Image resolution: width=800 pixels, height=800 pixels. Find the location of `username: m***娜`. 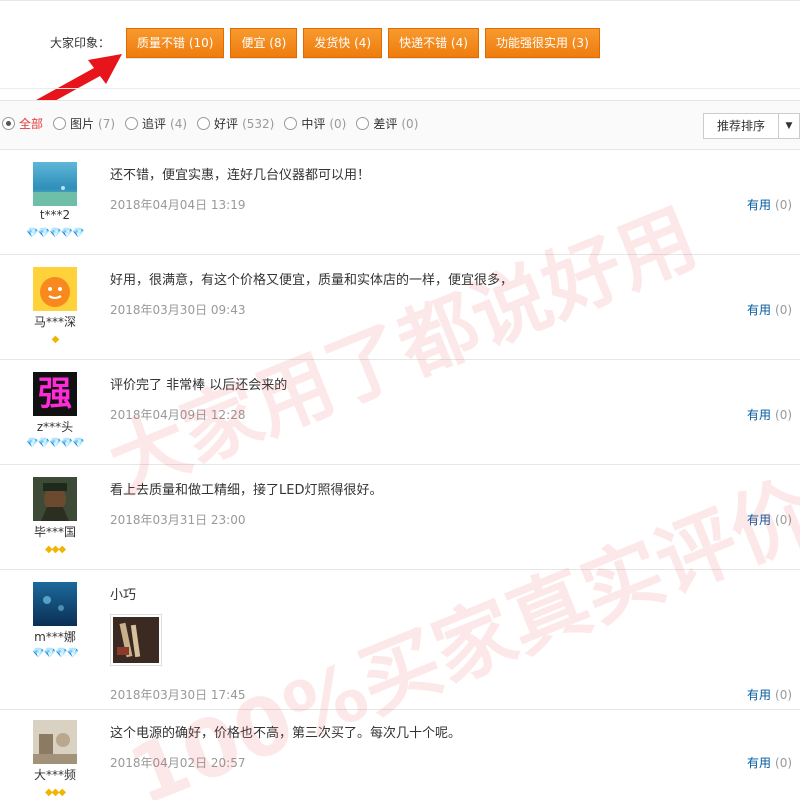

username: m***娜 is located at coordinates (55, 637).